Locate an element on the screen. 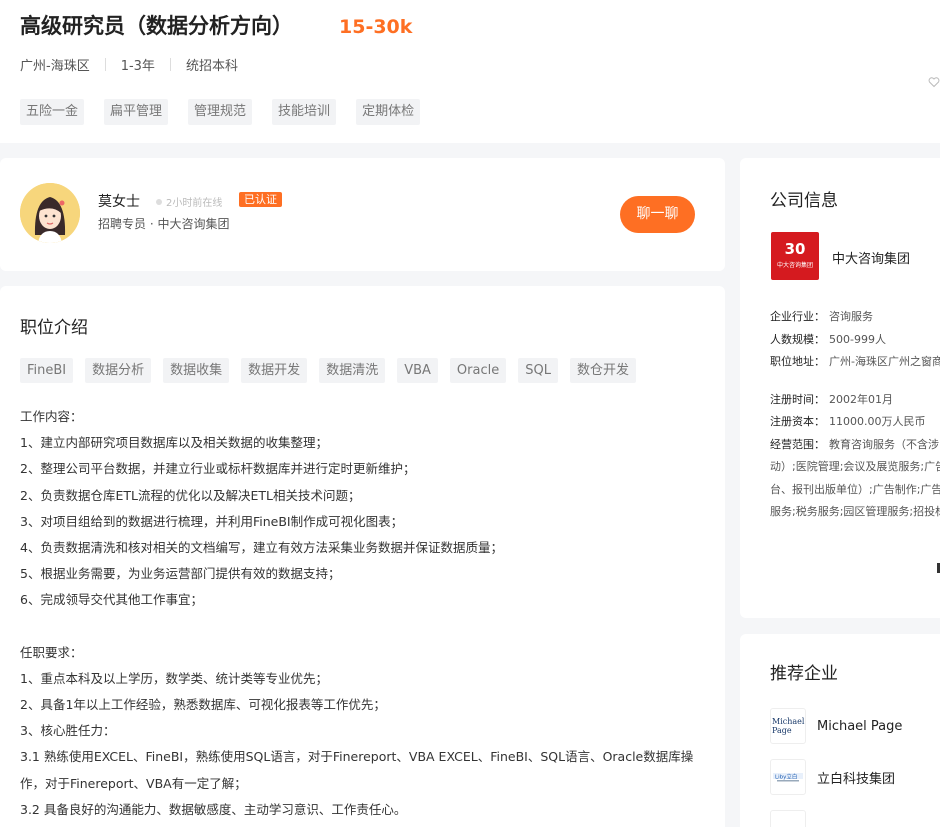 The image size is (940, 827). libai-logo: Liby立白 is located at coordinates (788, 777).